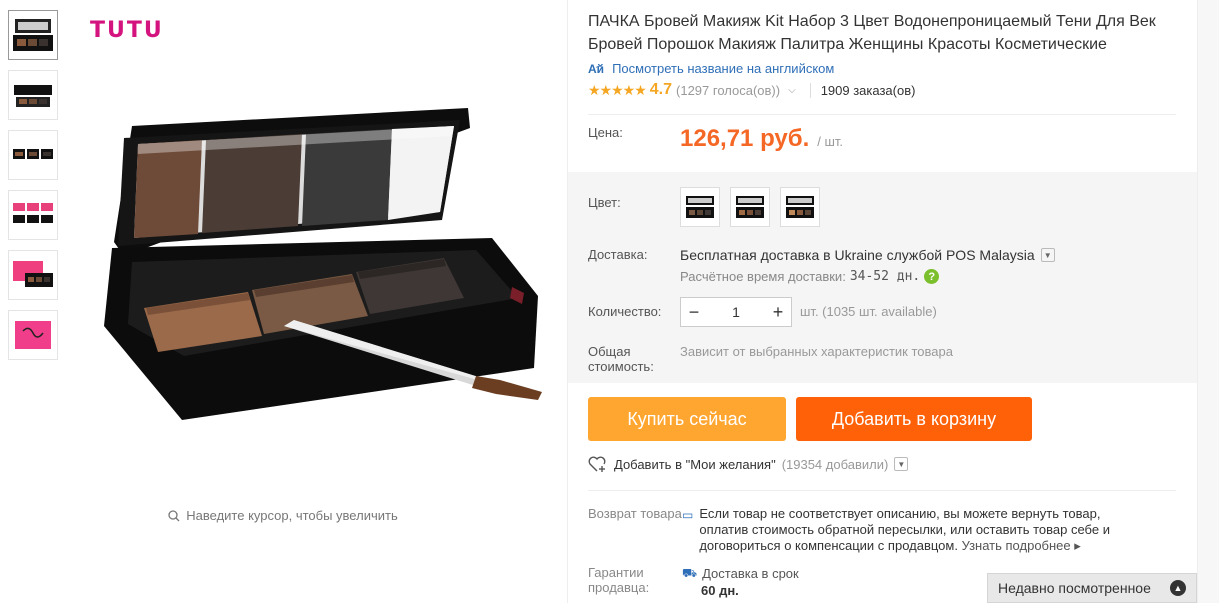 The image size is (1219, 603). Describe the element at coordinates (604, 202) in the screenshot. I see `color-label: Цвет:` at that location.